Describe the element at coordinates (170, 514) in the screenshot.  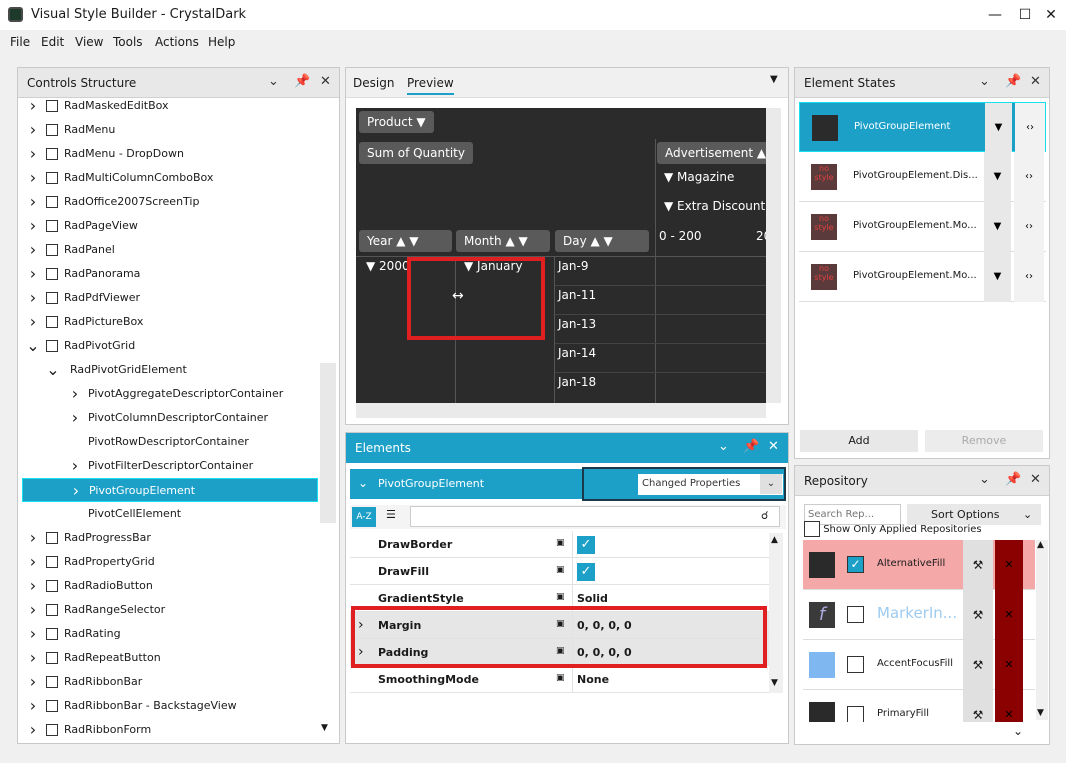
I see `tree-item: PivotCellElement` at that location.